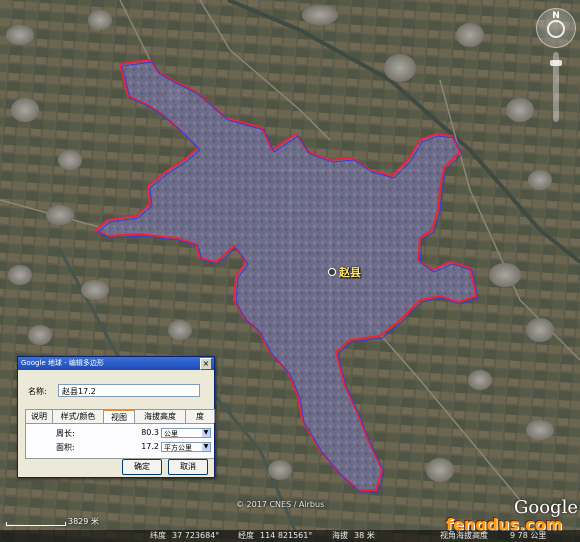 This screenshot has width=580, height=542. What do you see at coordinates (340, 535) in the screenshot?
I see `elev-label: 海拔` at bounding box center [340, 535].